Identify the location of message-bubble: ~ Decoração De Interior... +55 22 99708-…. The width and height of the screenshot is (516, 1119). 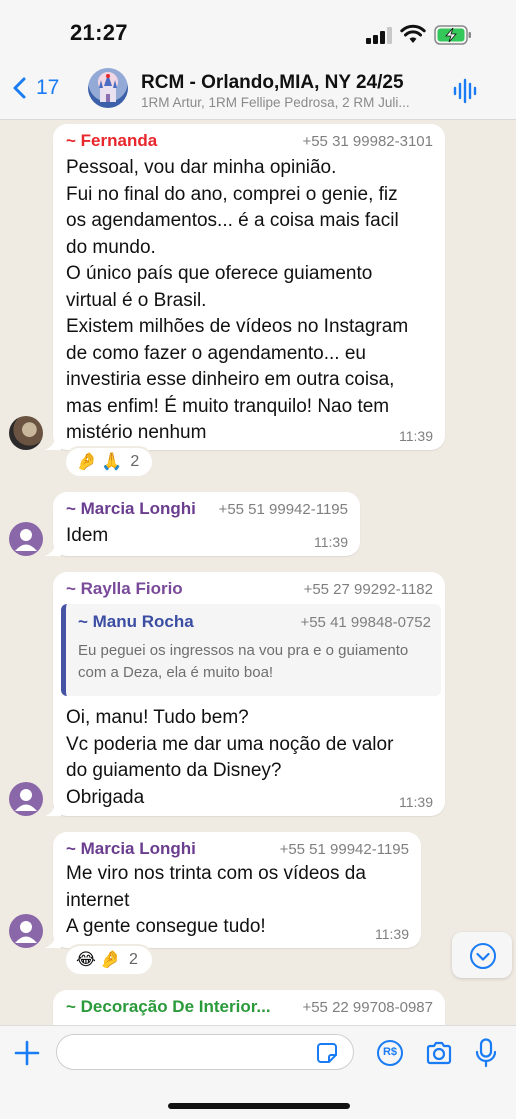
(249, 1007).